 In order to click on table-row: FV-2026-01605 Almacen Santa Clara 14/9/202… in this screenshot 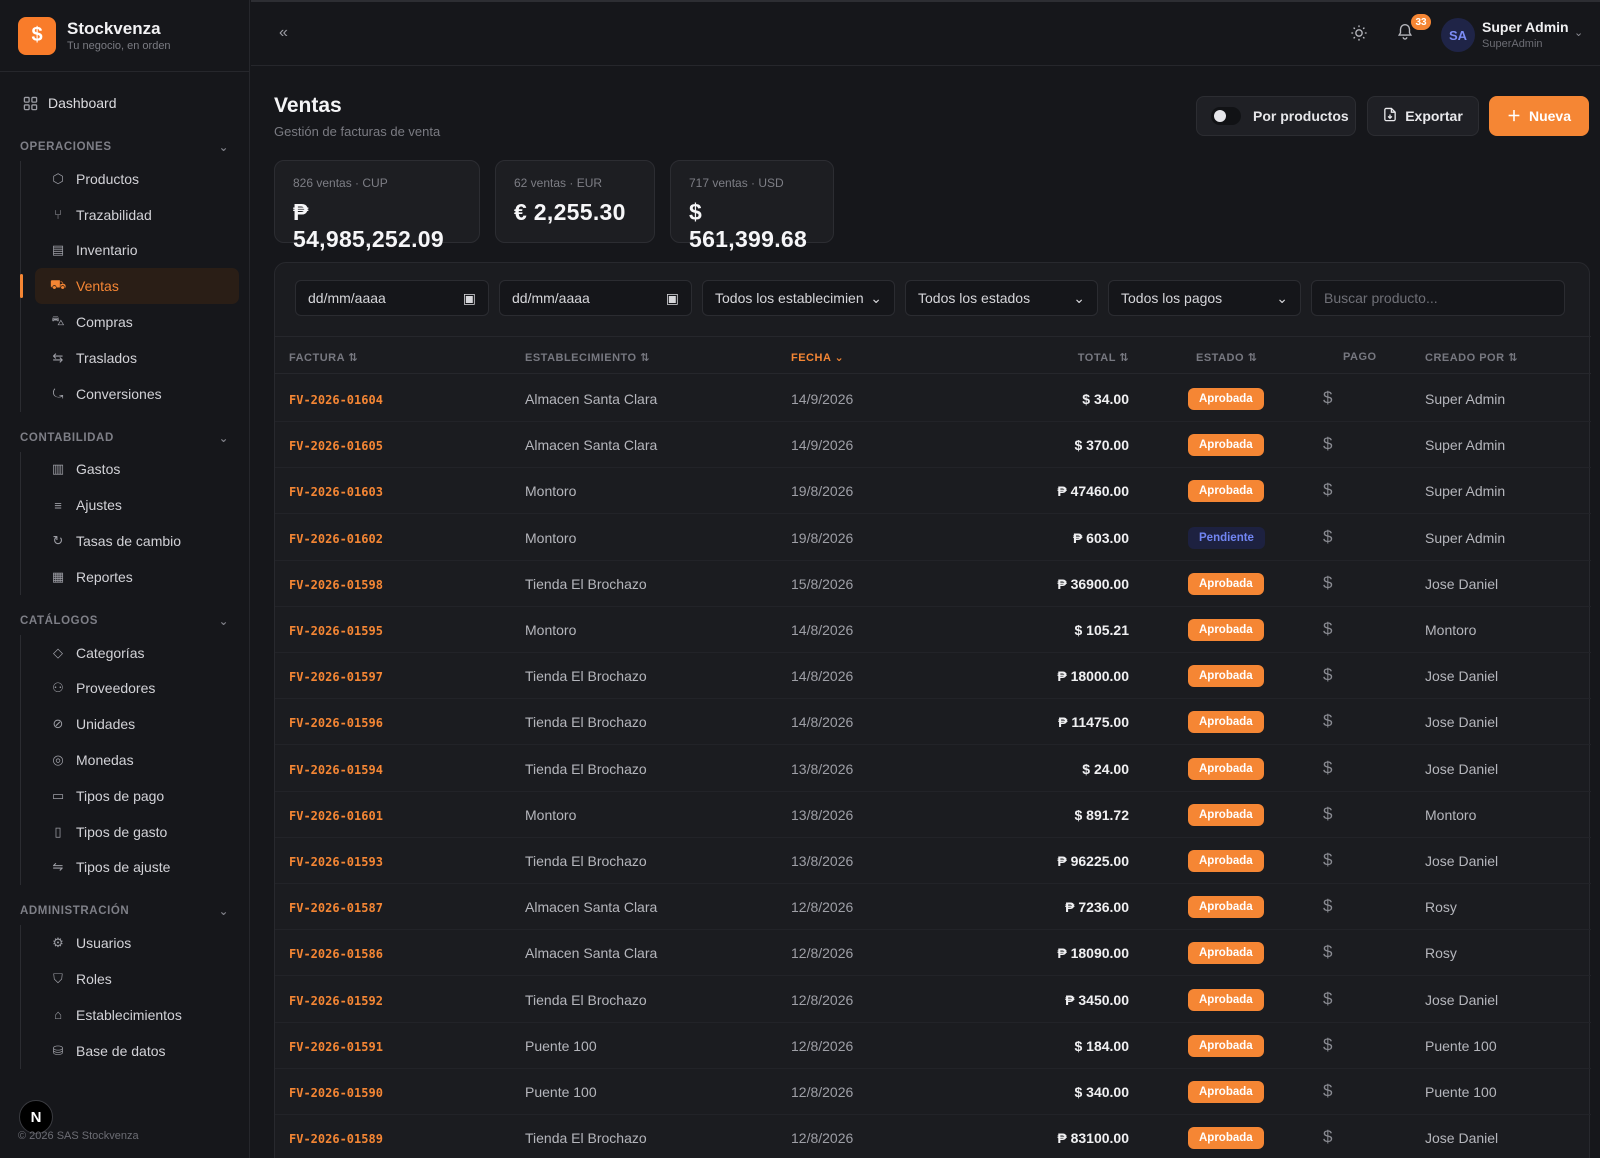, I will do `click(933, 445)`.